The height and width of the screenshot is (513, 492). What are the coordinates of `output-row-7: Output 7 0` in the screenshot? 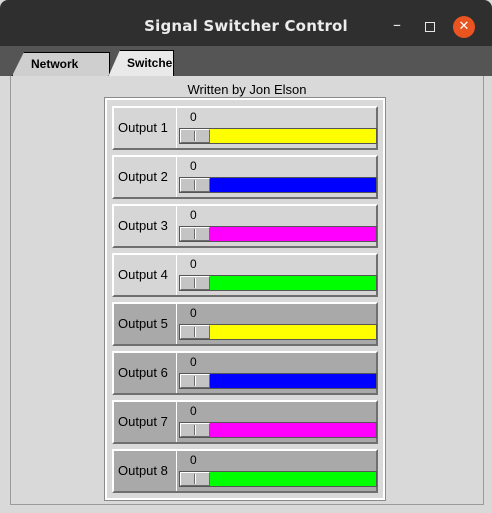 It's located at (245, 422).